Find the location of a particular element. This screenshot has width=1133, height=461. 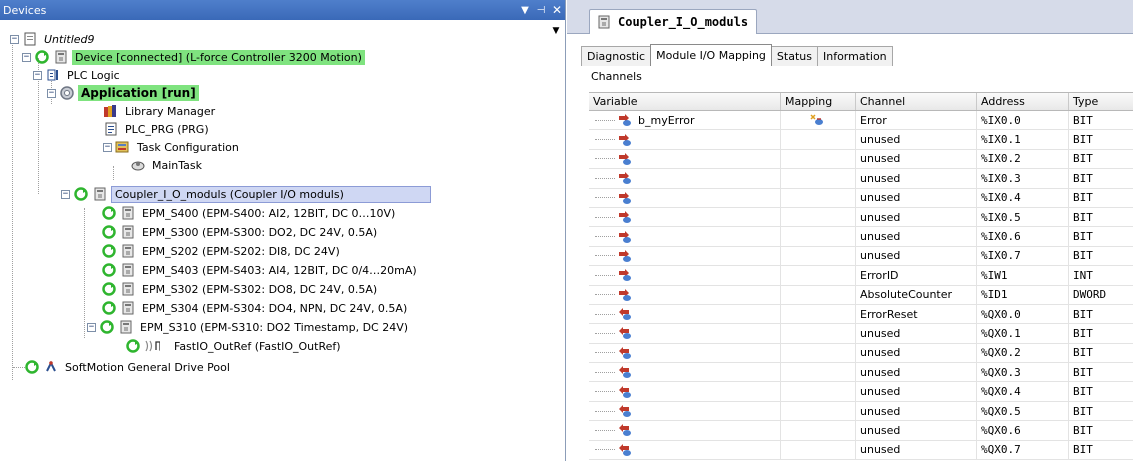

library-icon is located at coordinates (111, 111).